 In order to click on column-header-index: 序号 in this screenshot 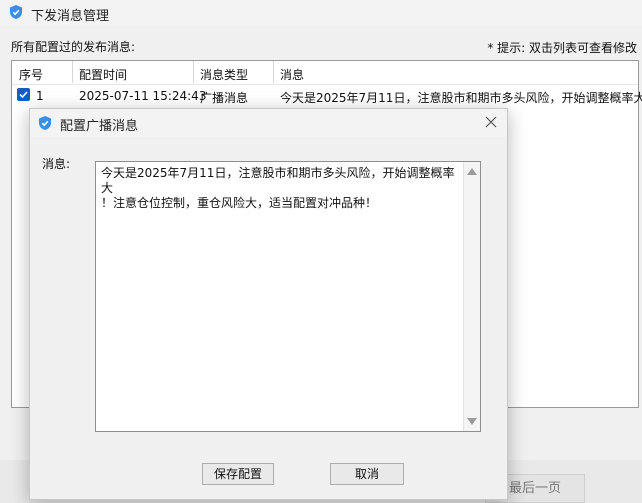, I will do `click(31, 74)`.